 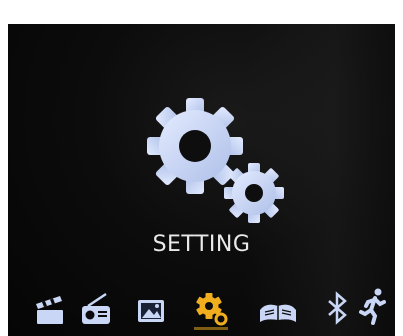 I want to click on screen-title: SETTING, so click(x=201, y=244).